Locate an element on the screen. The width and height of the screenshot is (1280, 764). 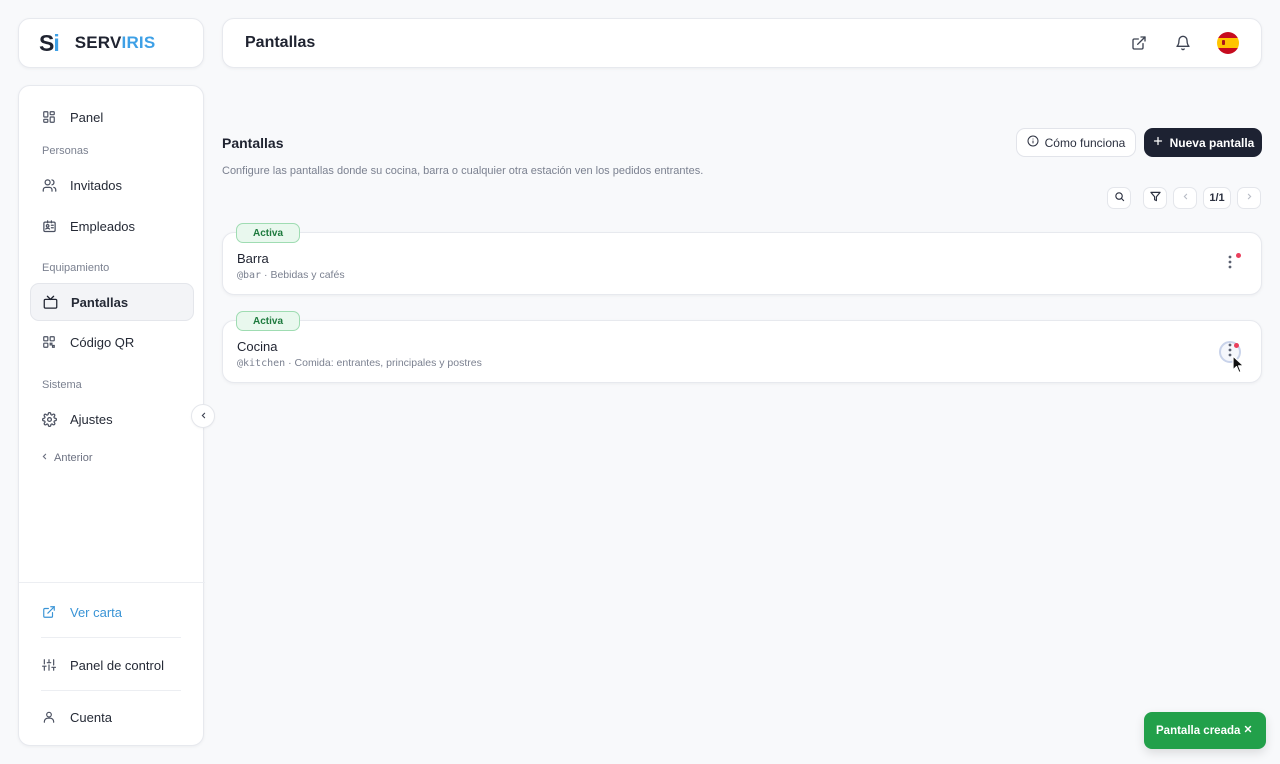
logo-text-serv: SERV is located at coordinates (98, 42).